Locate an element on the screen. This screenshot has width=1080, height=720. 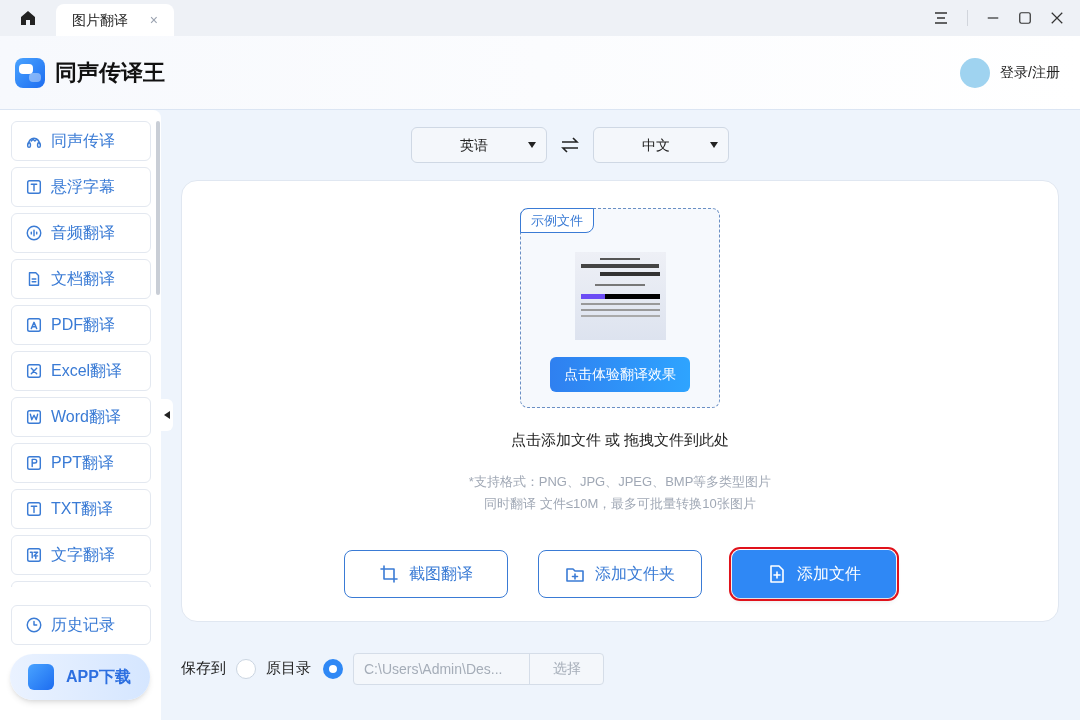
action-button: 截图翻译 is located at coordinates (426, 573).